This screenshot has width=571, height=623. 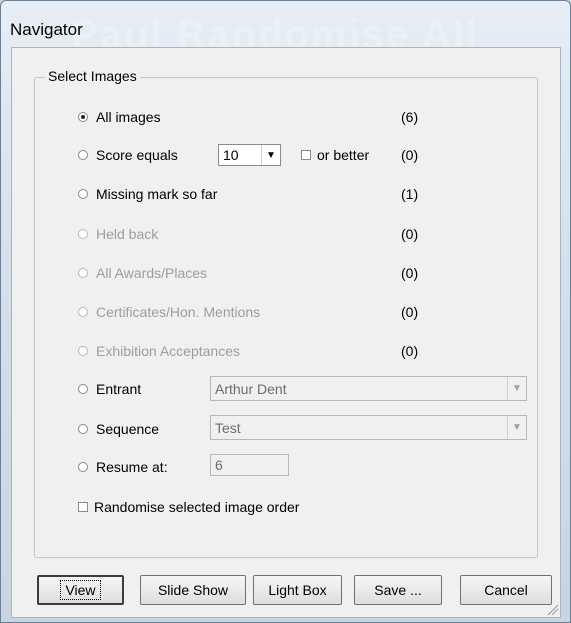 What do you see at coordinates (410, 312) in the screenshot?
I see `count-certificates: (0)` at bounding box center [410, 312].